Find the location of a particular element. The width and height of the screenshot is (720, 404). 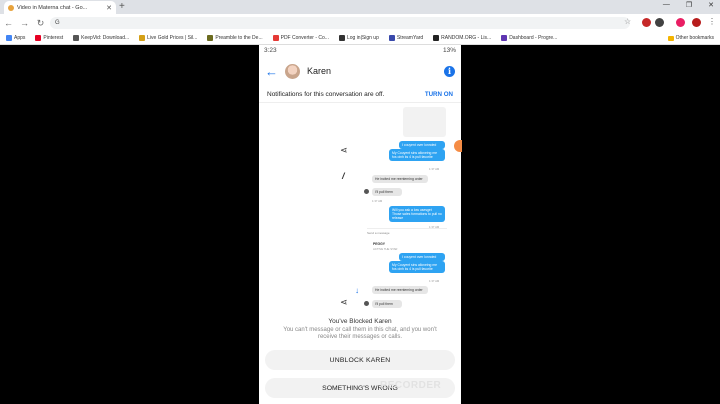

bookmark-label: Apps is located at coordinates (20, 38).